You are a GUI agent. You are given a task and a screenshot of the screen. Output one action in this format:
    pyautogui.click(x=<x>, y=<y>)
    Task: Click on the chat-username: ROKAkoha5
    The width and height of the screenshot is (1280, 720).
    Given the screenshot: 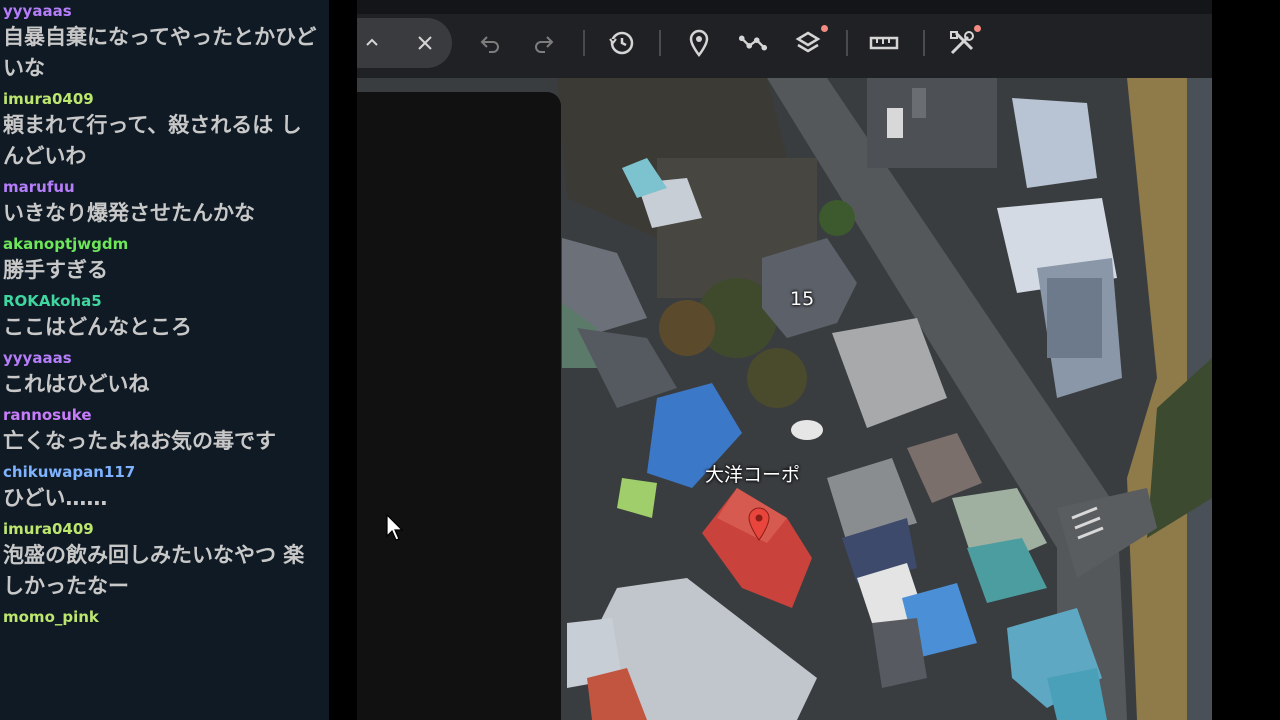 What is the action you would take?
    pyautogui.click(x=162, y=301)
    